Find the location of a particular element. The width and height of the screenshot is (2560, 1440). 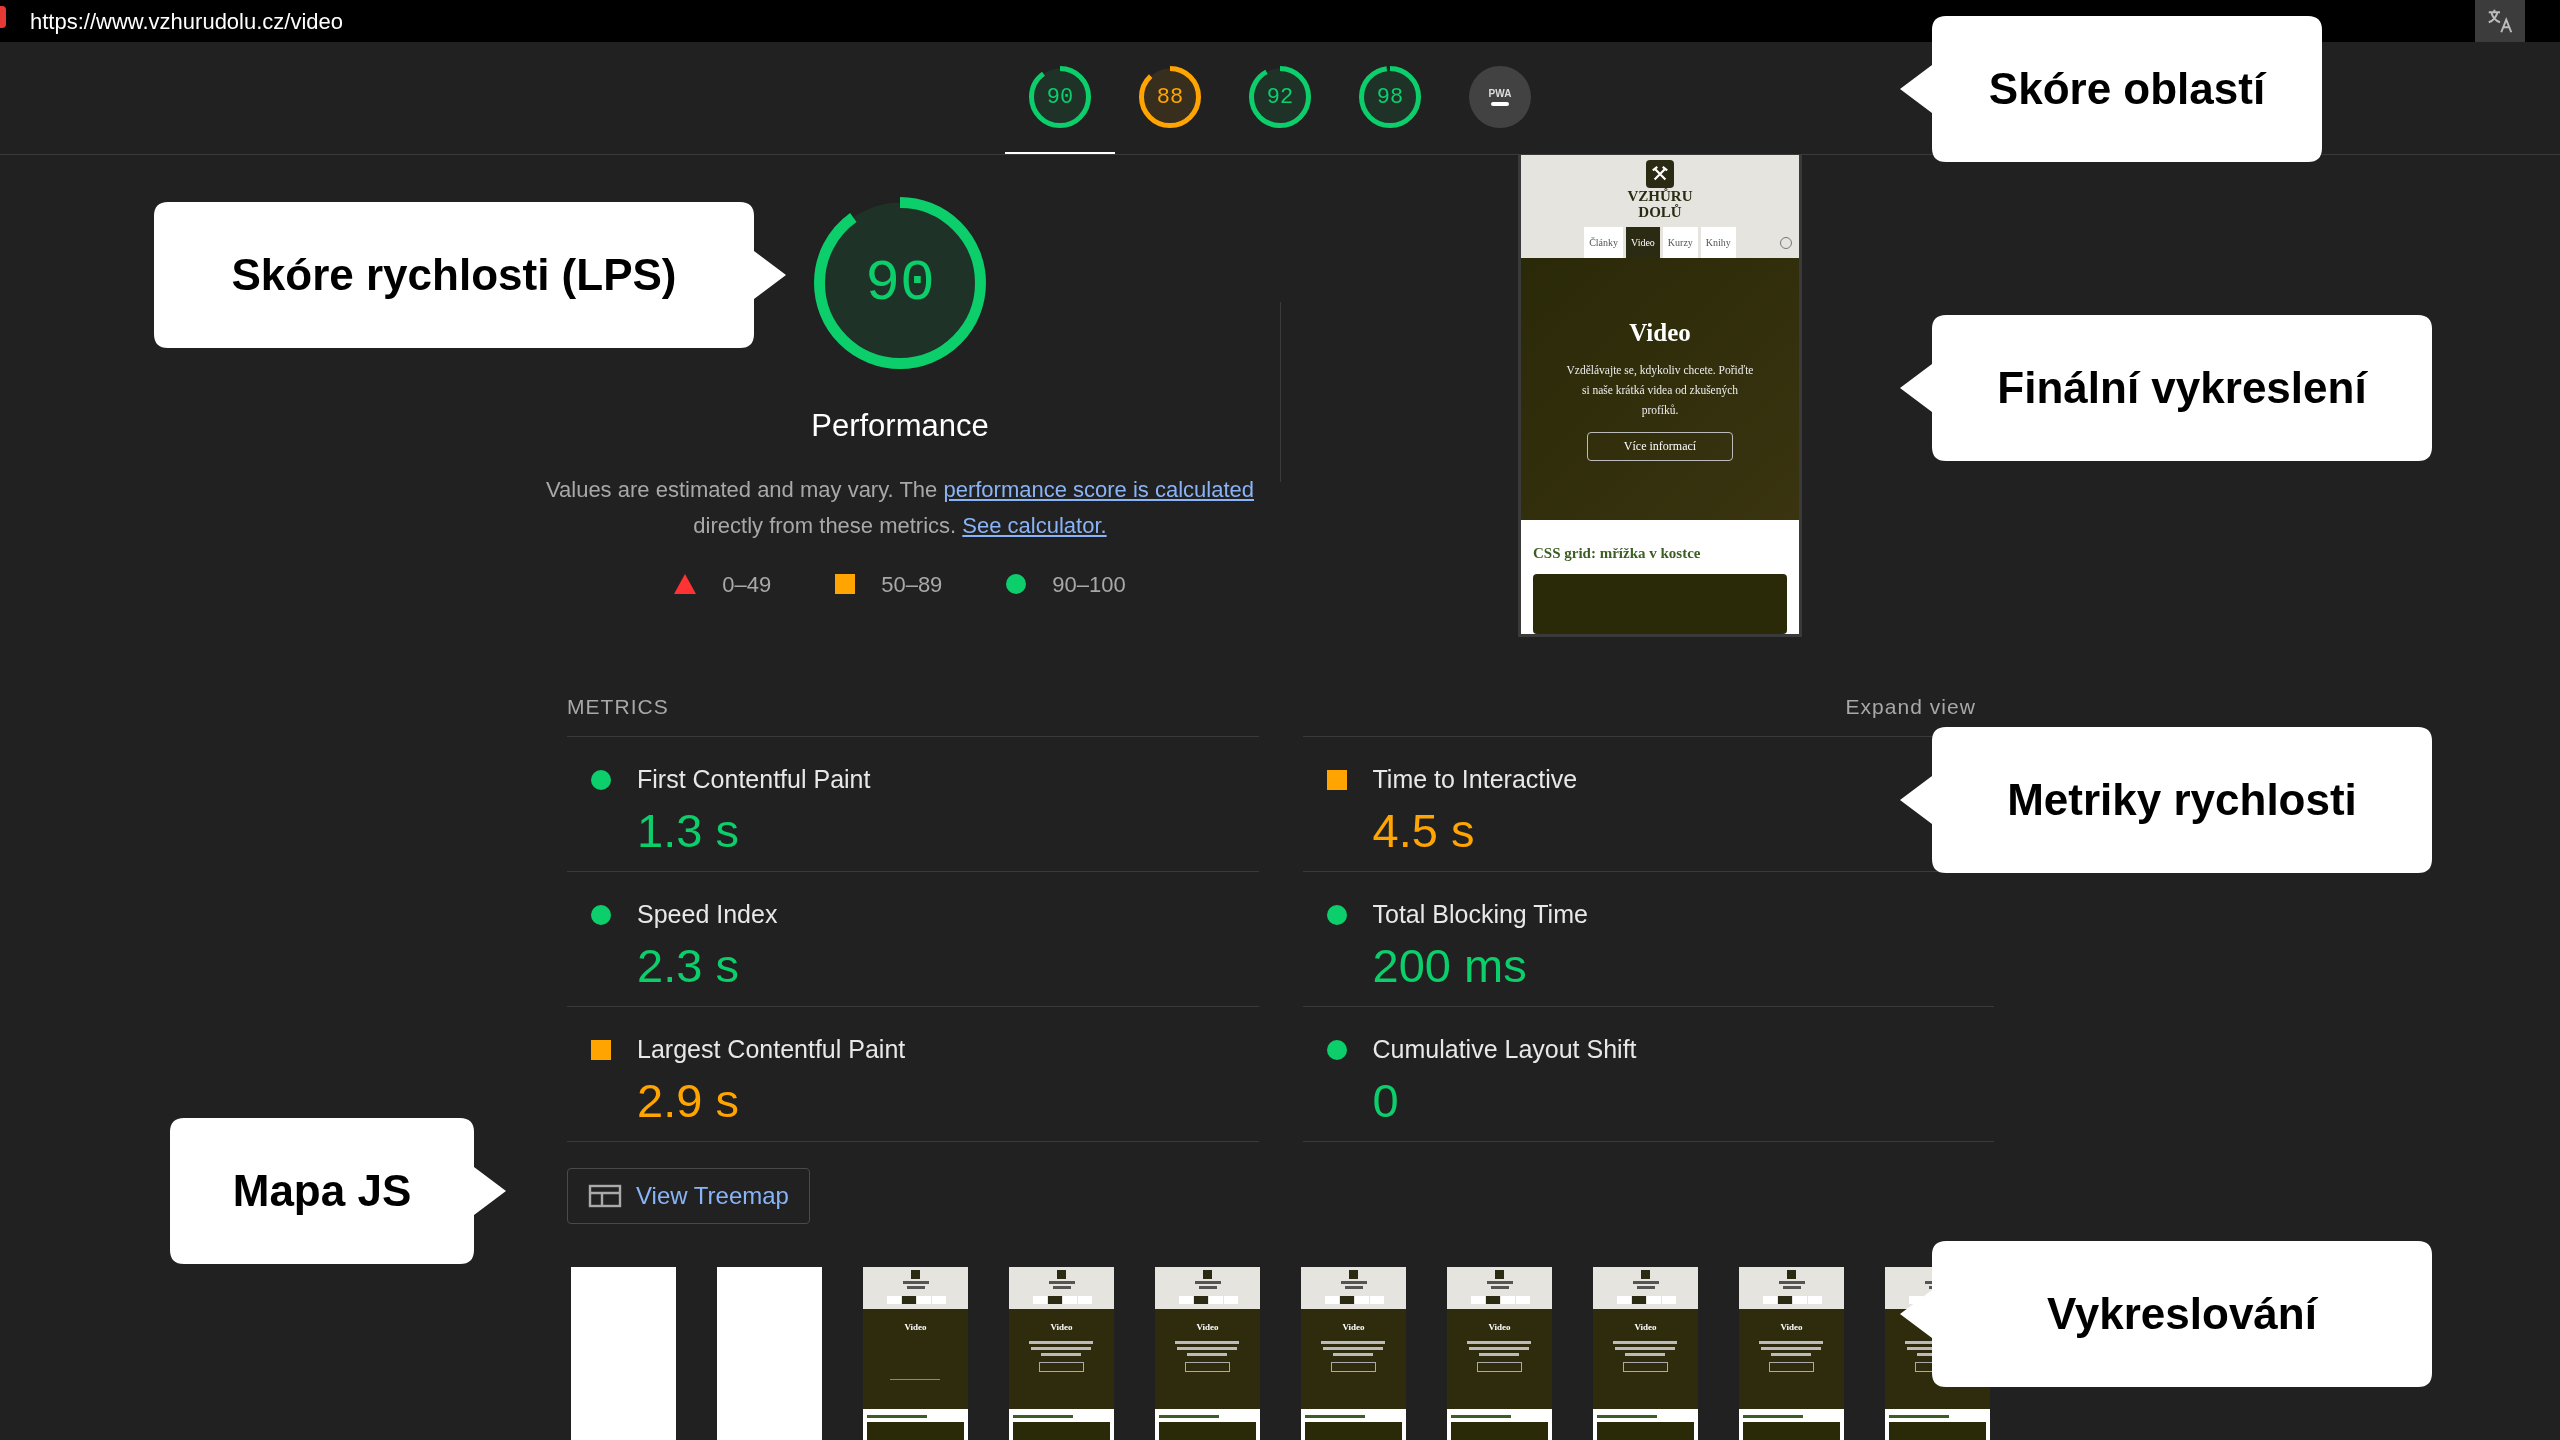

metric-value: 0 is located at coordinates (1385, 1100).